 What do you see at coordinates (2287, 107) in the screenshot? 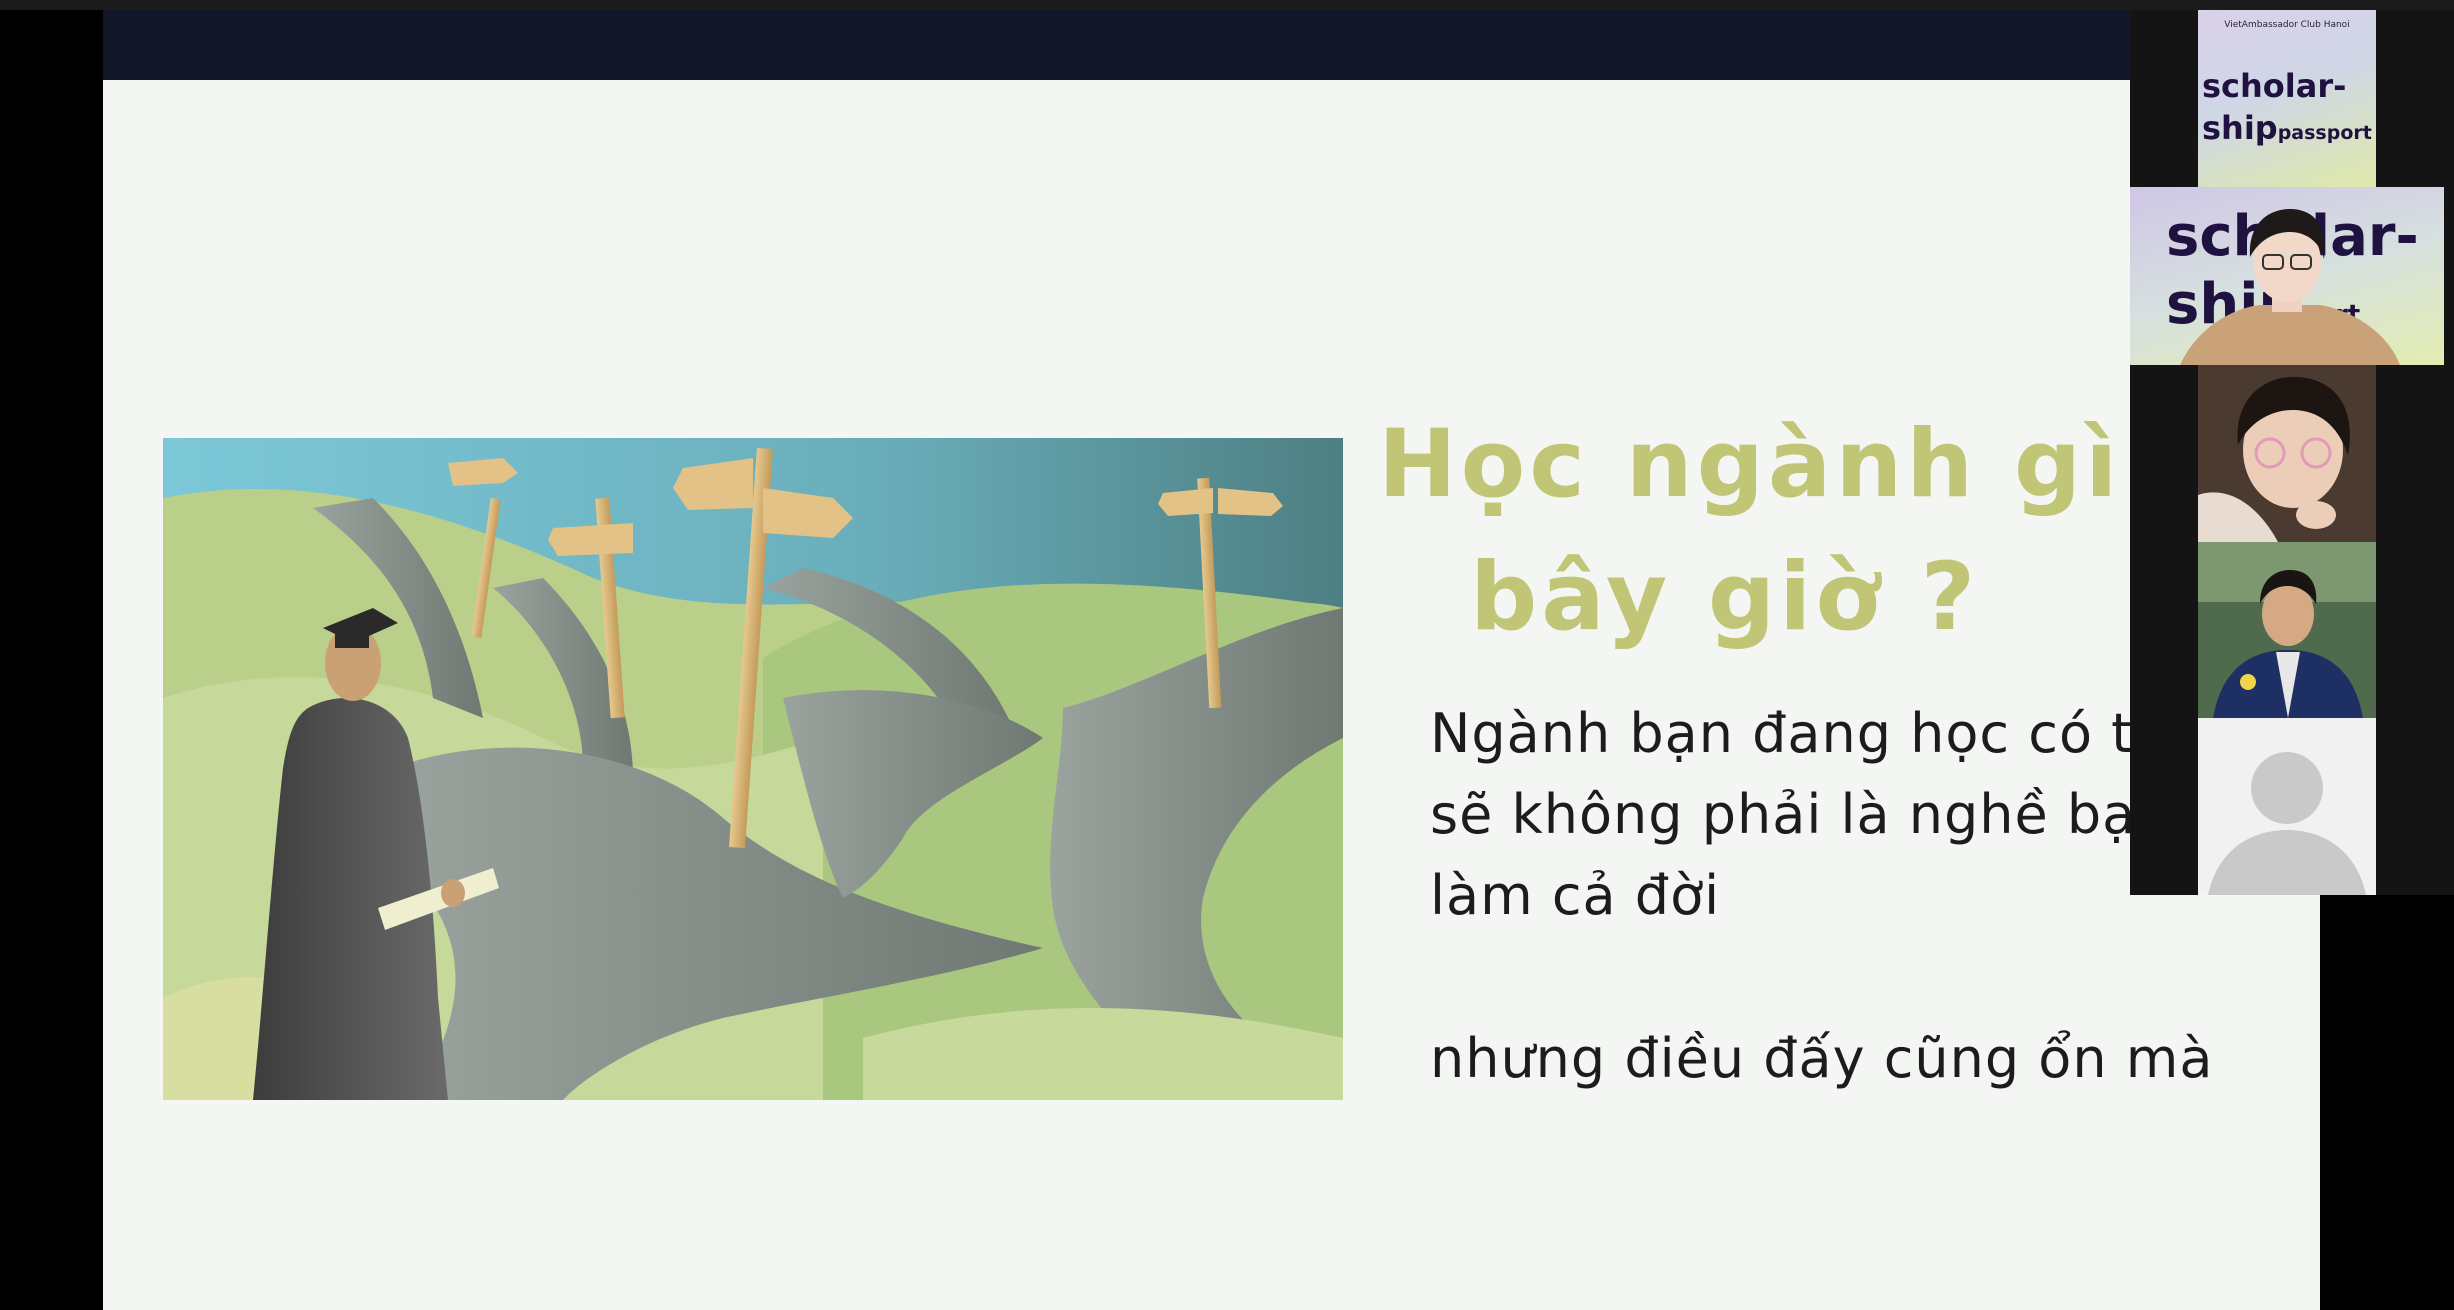
I see `scholarship-passport-logo: scholar- shippassport` at bounding box center [2287, 107].